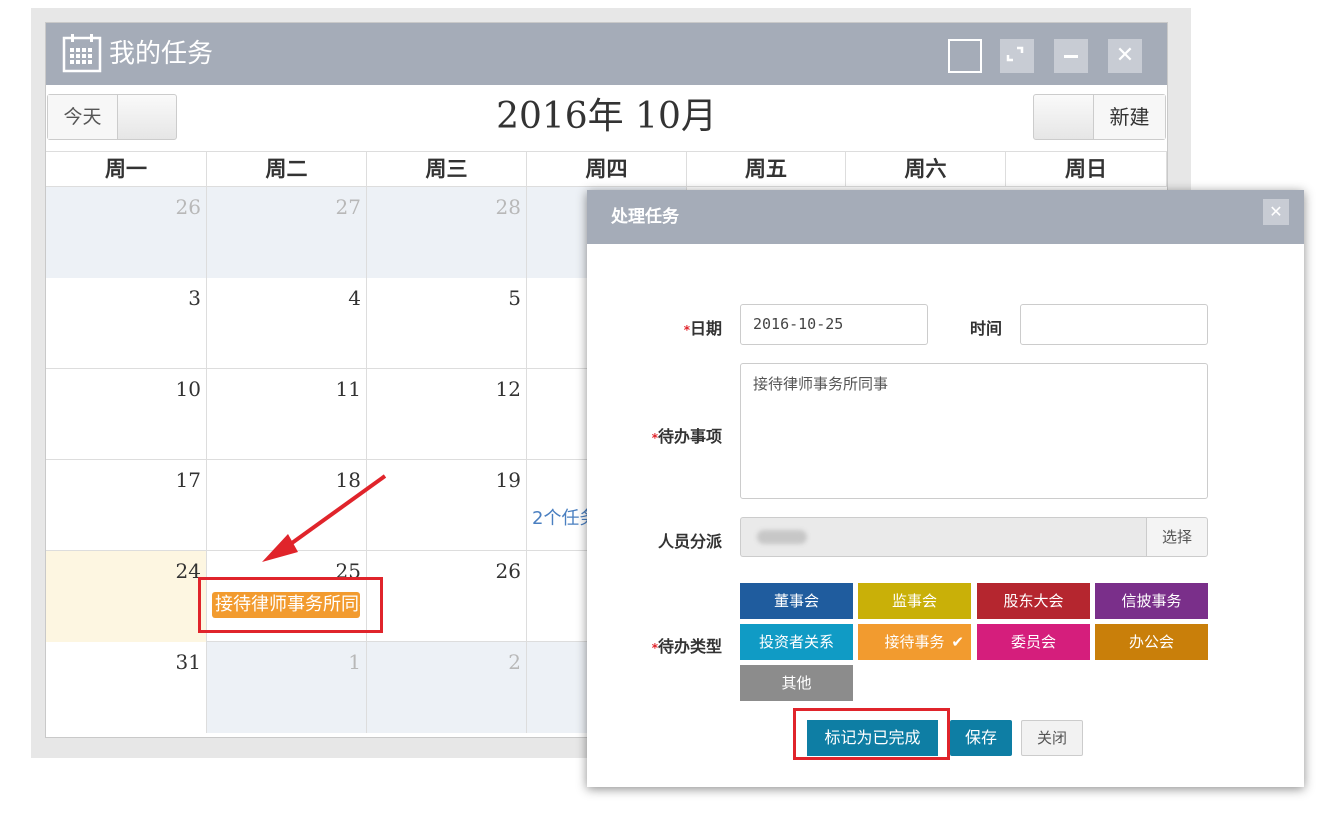 The height and width of the screenshot is (831, 1325). Describe the element at coordinates (126, 323) in the screenshot. I see `day-cell: 3` at that location.